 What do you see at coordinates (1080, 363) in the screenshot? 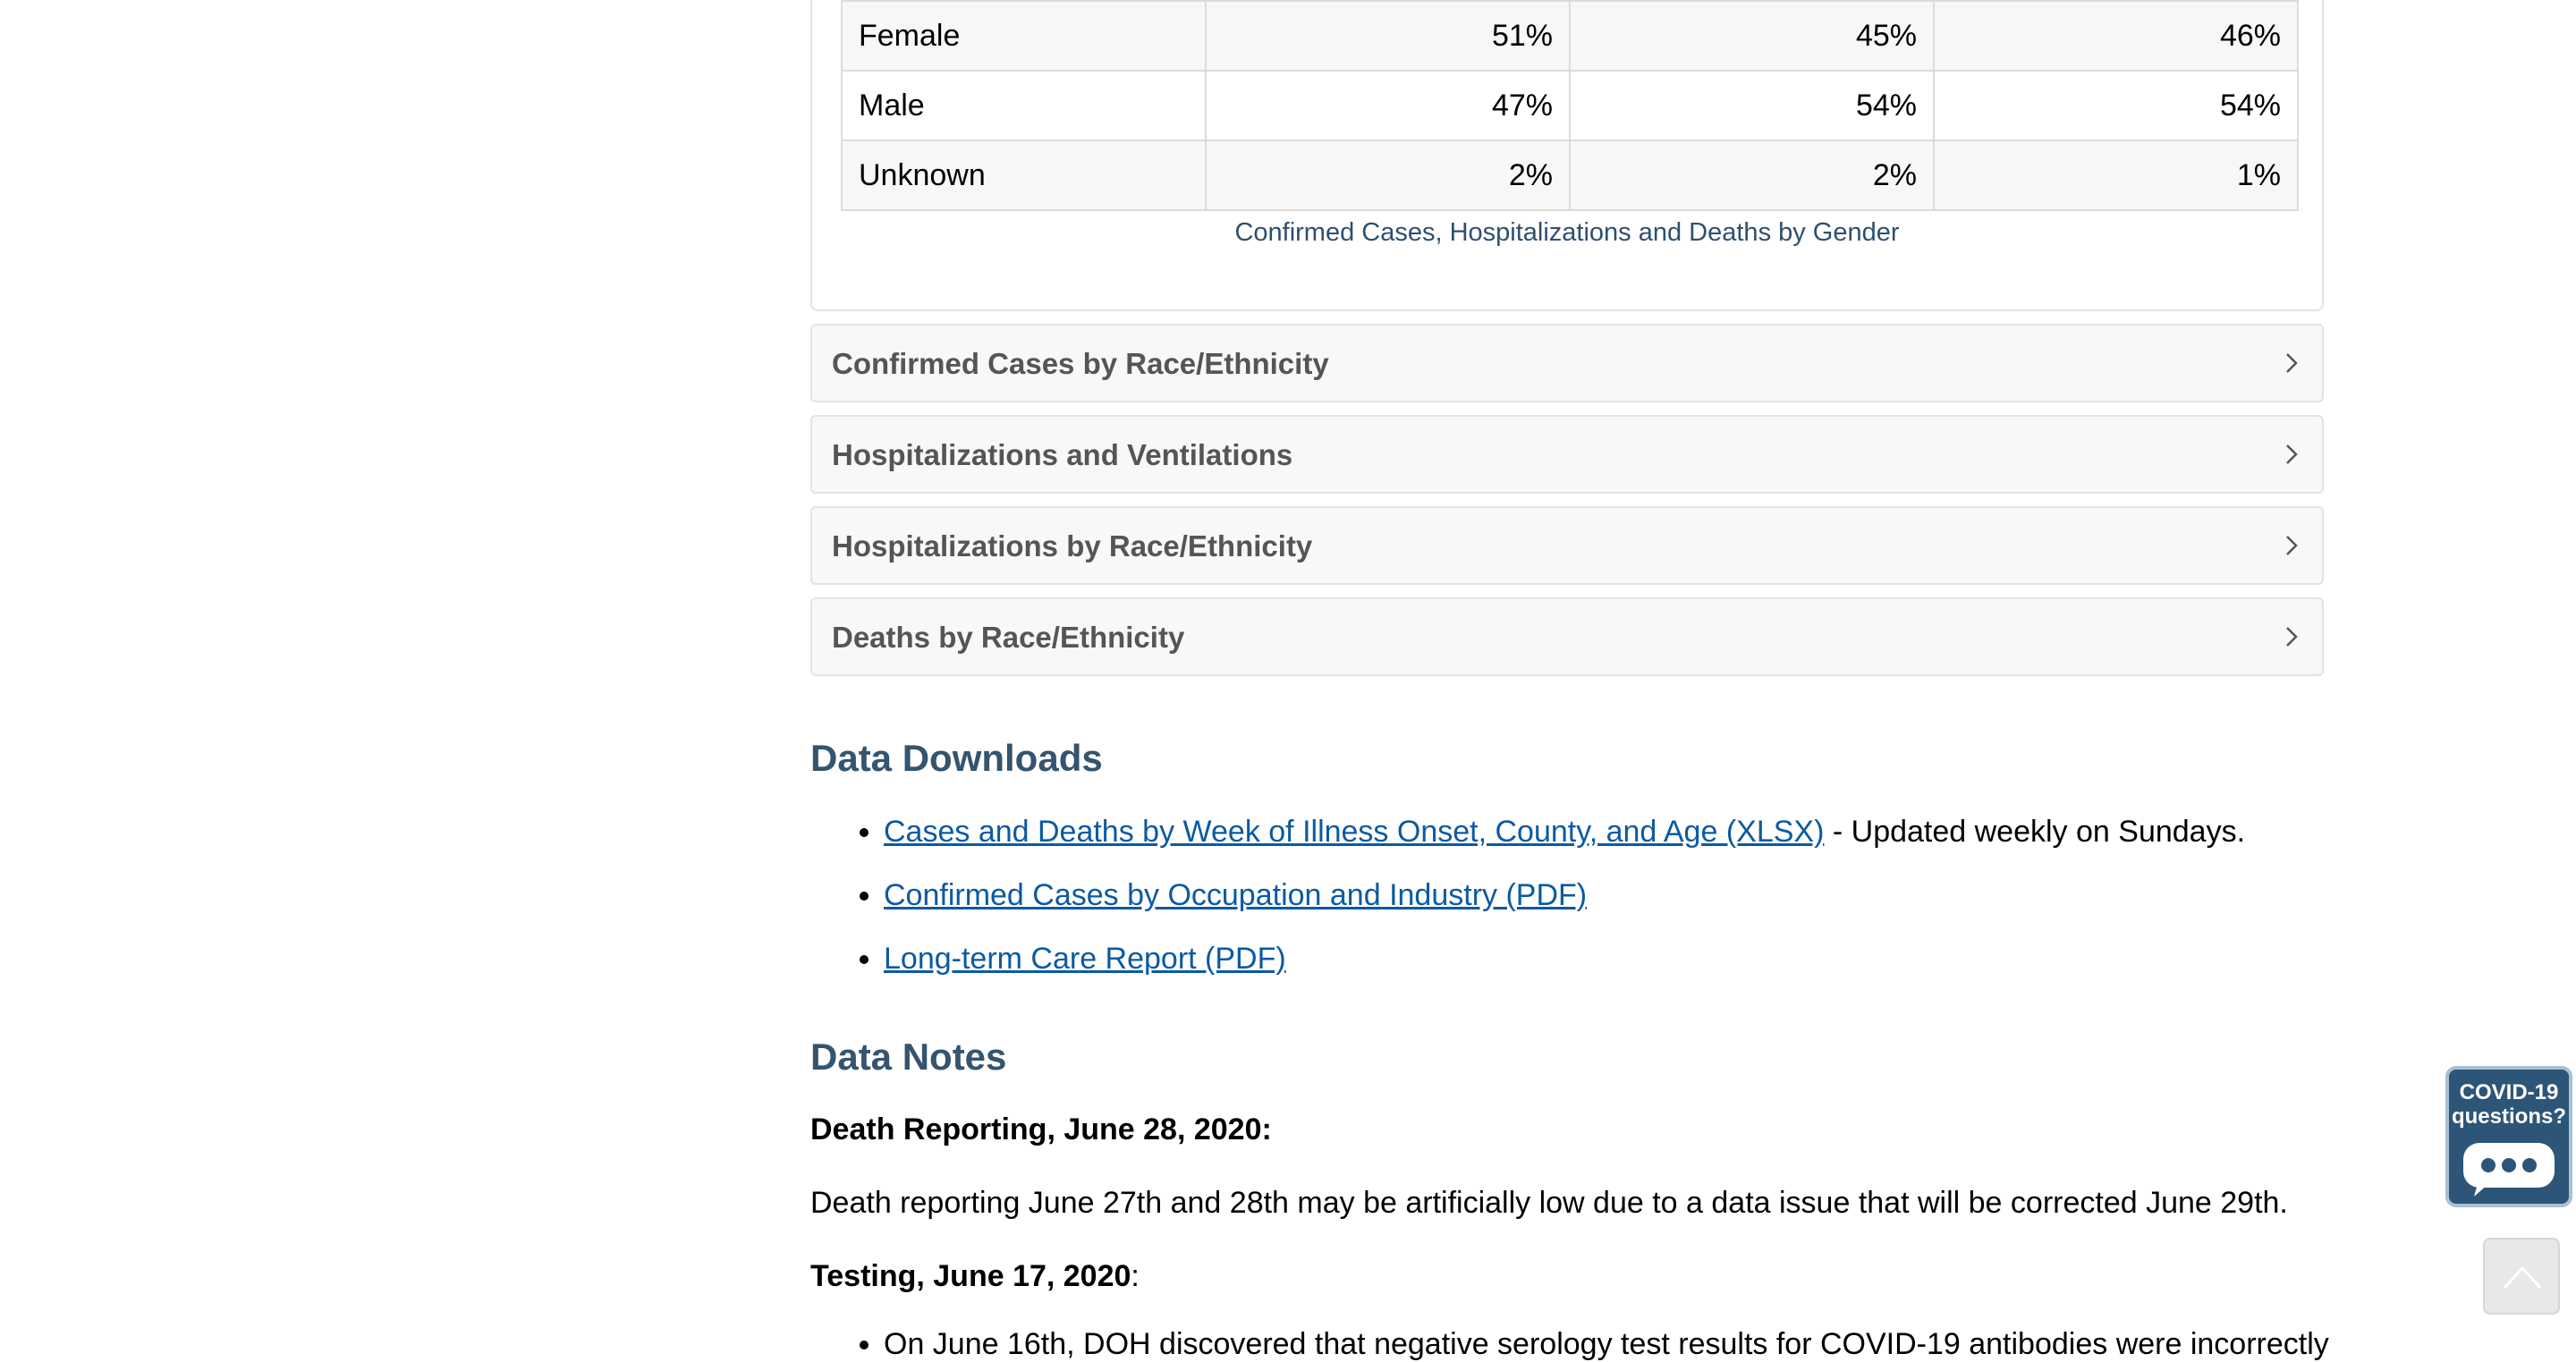
I see `accordion-title: Confirmed Cases by Race/Ethnicity` at bounding box center [1080, 363].